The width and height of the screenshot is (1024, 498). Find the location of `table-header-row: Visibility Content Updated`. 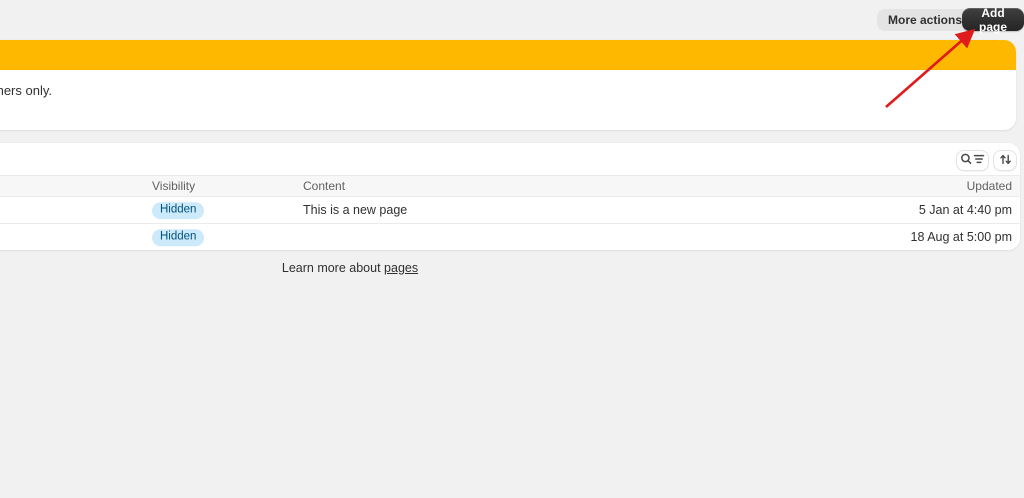

table-header-row: Visibility Content Updated is located at coordinates (510, 186).